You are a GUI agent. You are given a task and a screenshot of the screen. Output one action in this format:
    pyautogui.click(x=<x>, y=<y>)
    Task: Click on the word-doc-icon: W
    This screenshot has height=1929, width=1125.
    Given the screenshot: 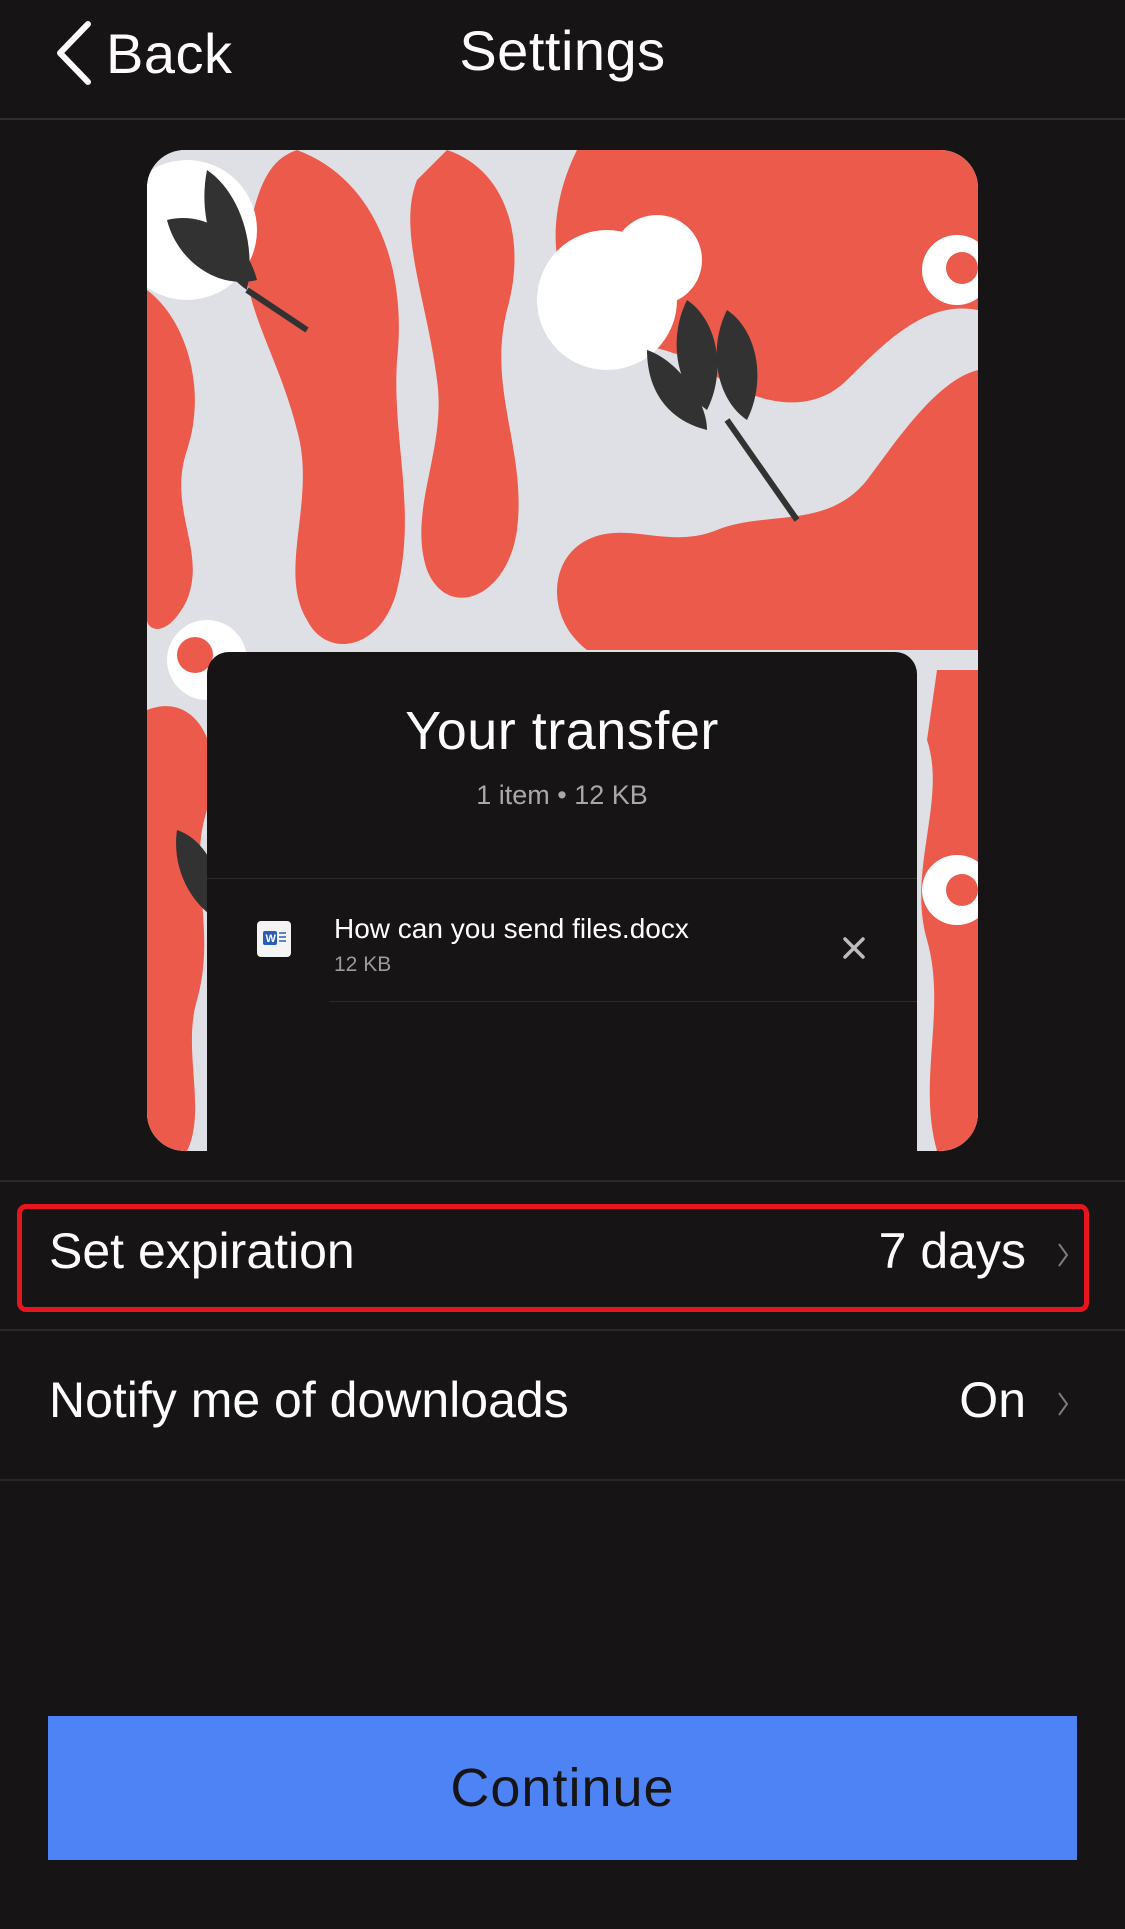 What is the action you would take?
    pyautogui.click(x=274, y=941)
    